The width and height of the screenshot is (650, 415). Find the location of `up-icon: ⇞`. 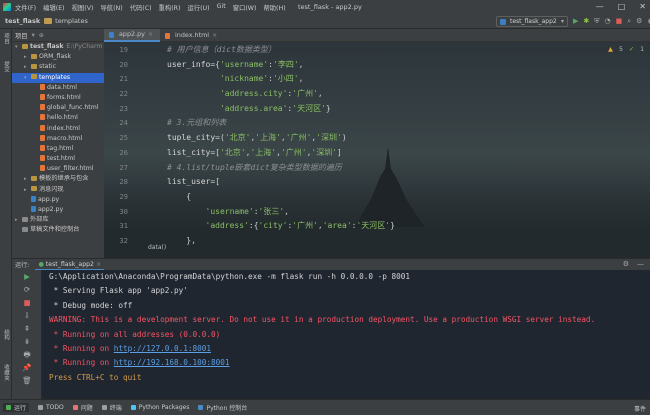

up-icon: ⇞ is located at coordinates (27, 328).